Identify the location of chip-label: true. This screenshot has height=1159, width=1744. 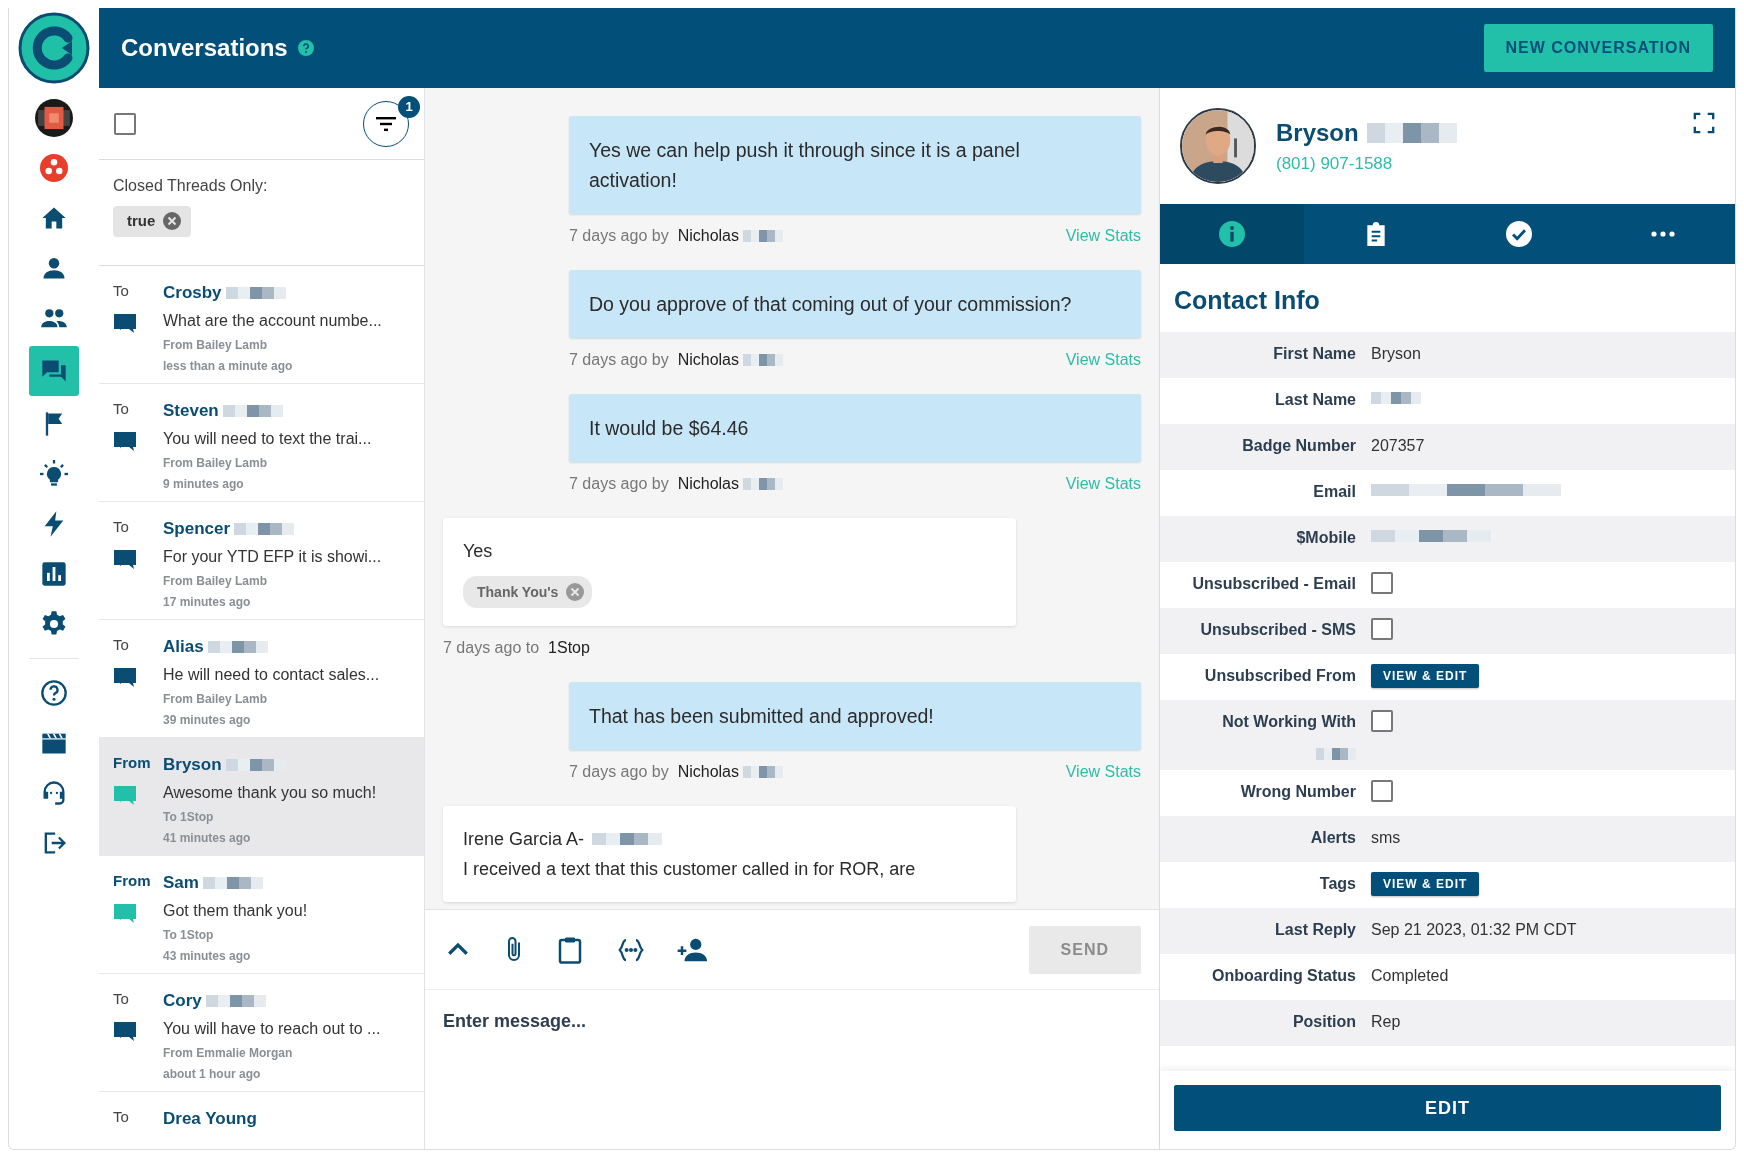
(141, 221).